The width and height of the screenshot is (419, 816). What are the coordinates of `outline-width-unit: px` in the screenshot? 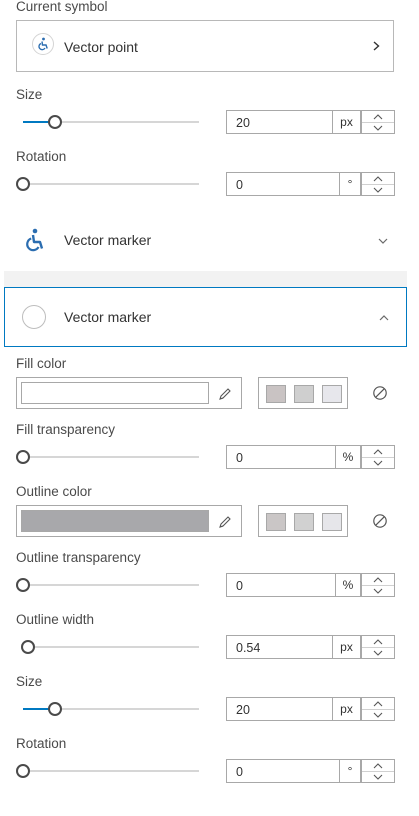 It's located at (347, 647).